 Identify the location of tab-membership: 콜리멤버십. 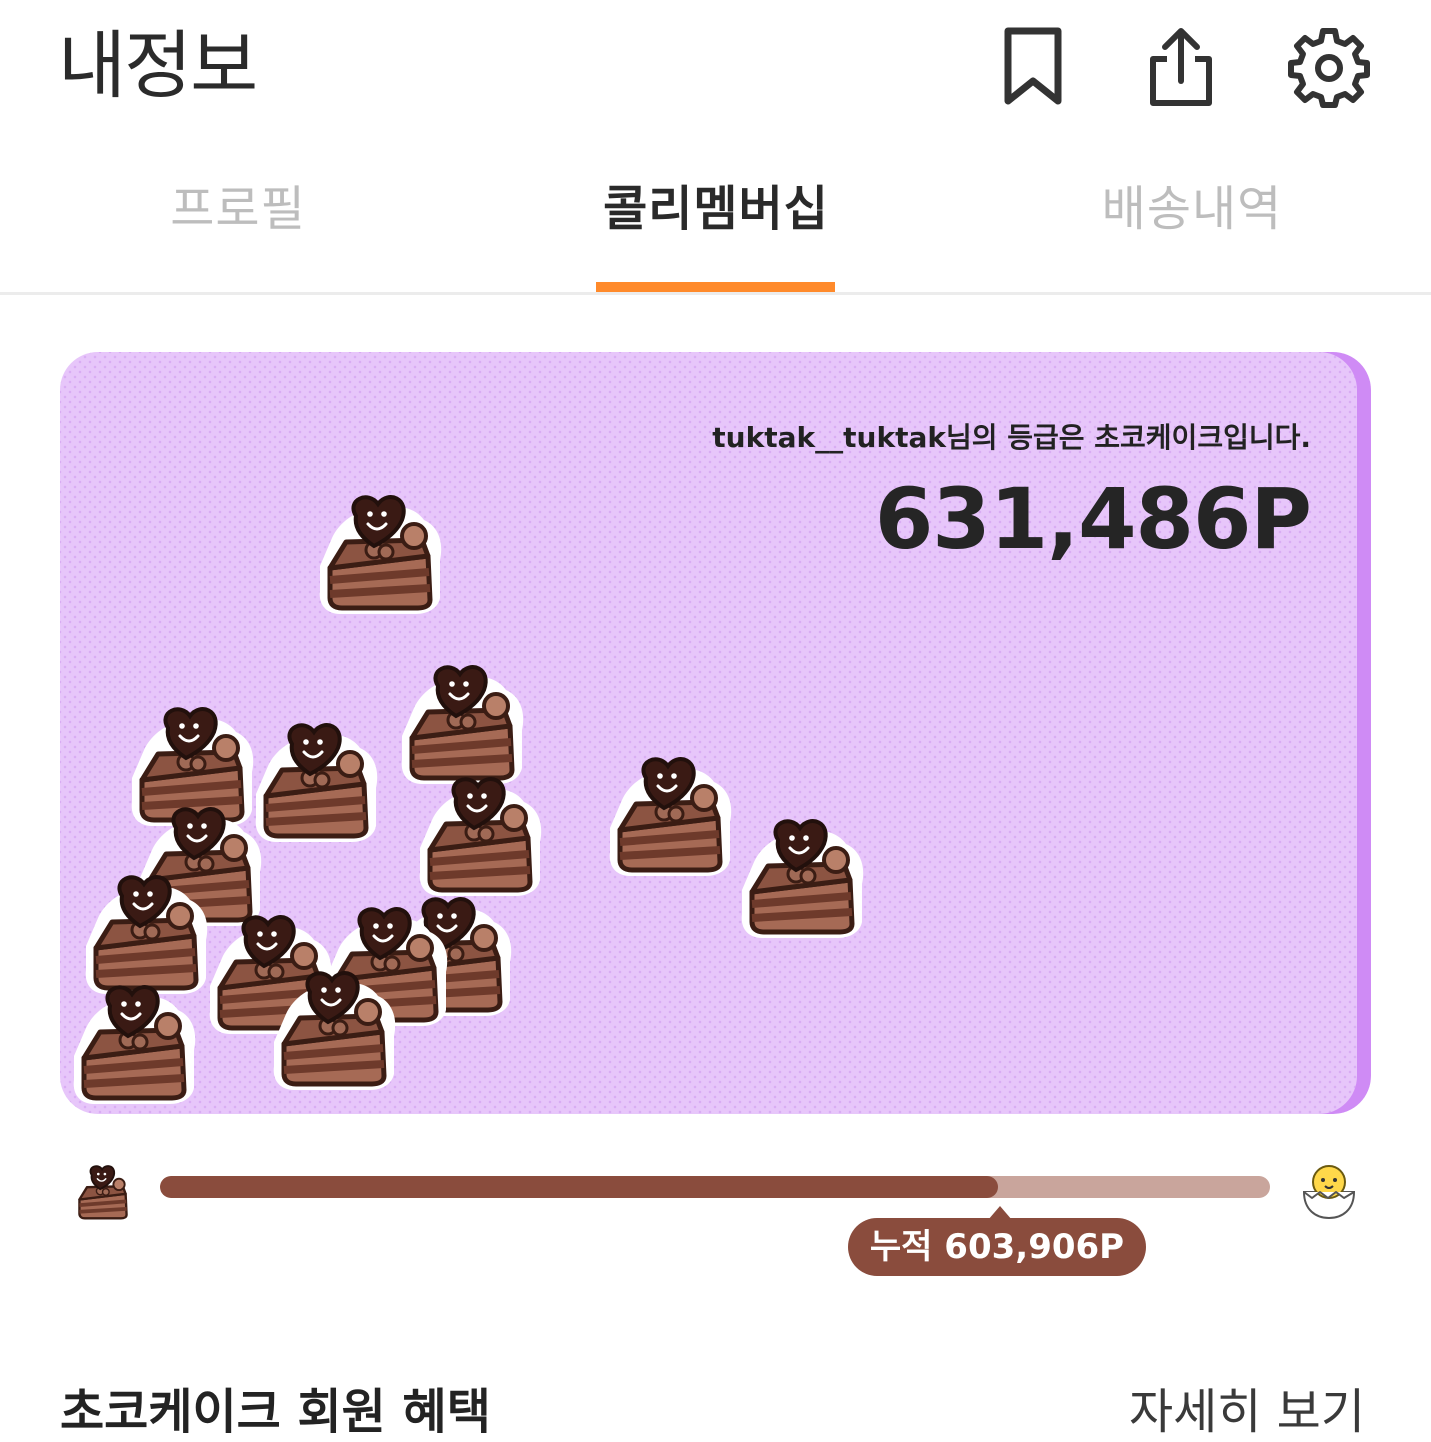
(716, 209).